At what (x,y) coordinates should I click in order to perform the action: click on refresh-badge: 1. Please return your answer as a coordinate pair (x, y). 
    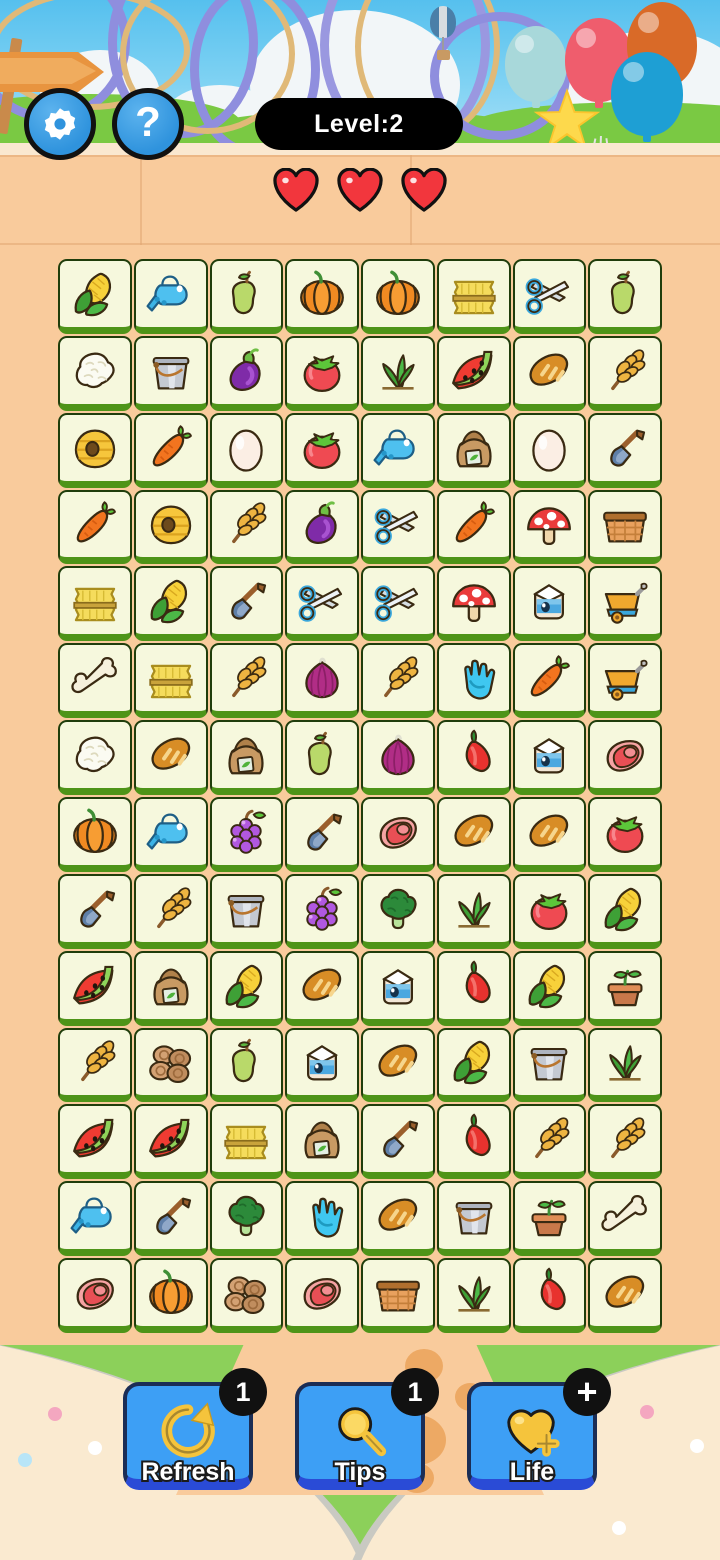
    Looking at the image, I should click on (243, 1392).